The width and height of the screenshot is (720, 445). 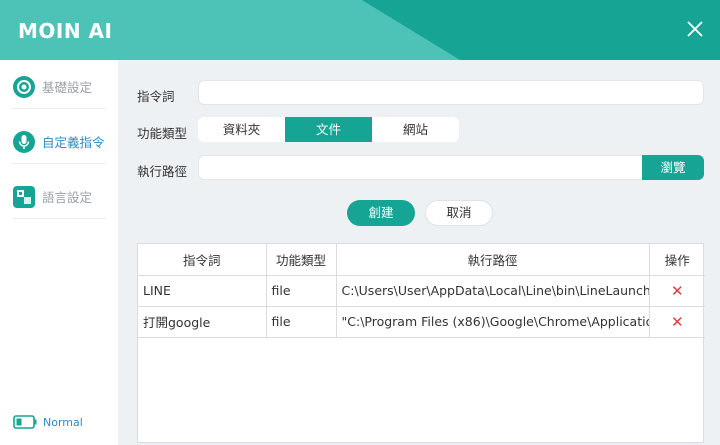 I want to click on type-selector: 資料夾 文件 網站, so click(x=328, y=129).